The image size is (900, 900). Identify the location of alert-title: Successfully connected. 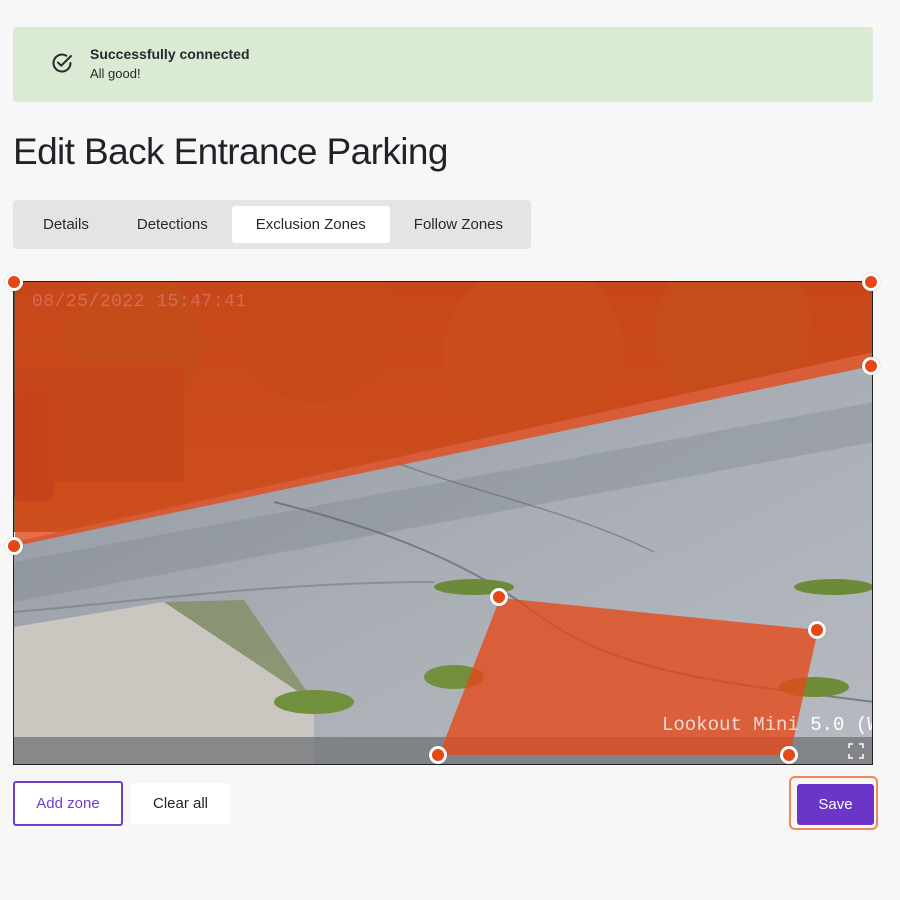
(170, 54).